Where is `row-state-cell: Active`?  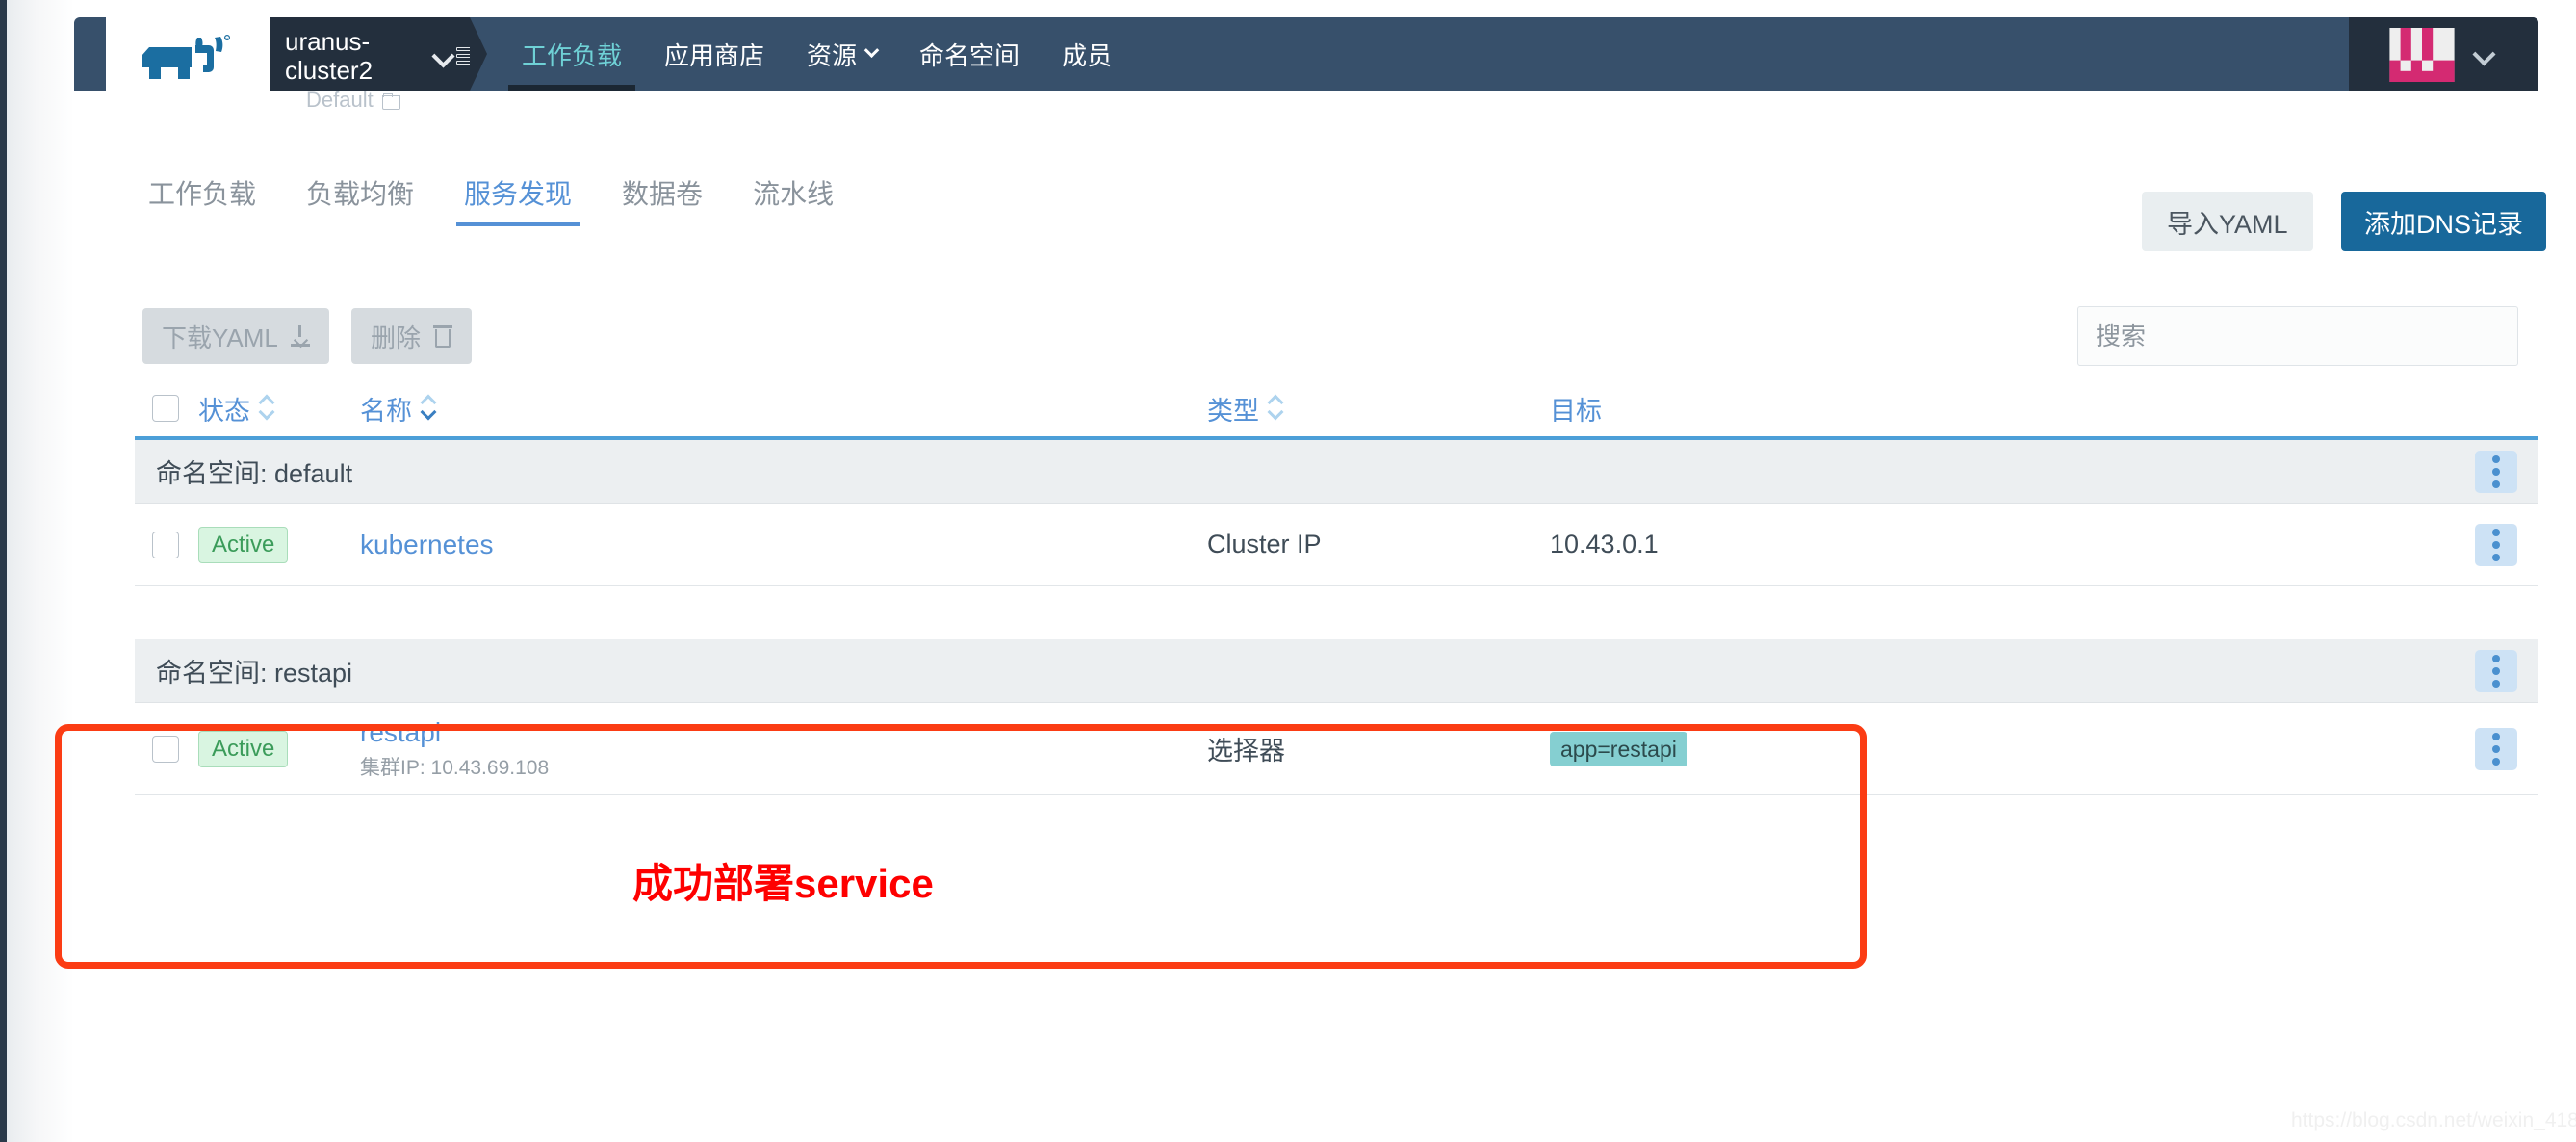 row-state-cell: Active is located at coordinates (279, 748).